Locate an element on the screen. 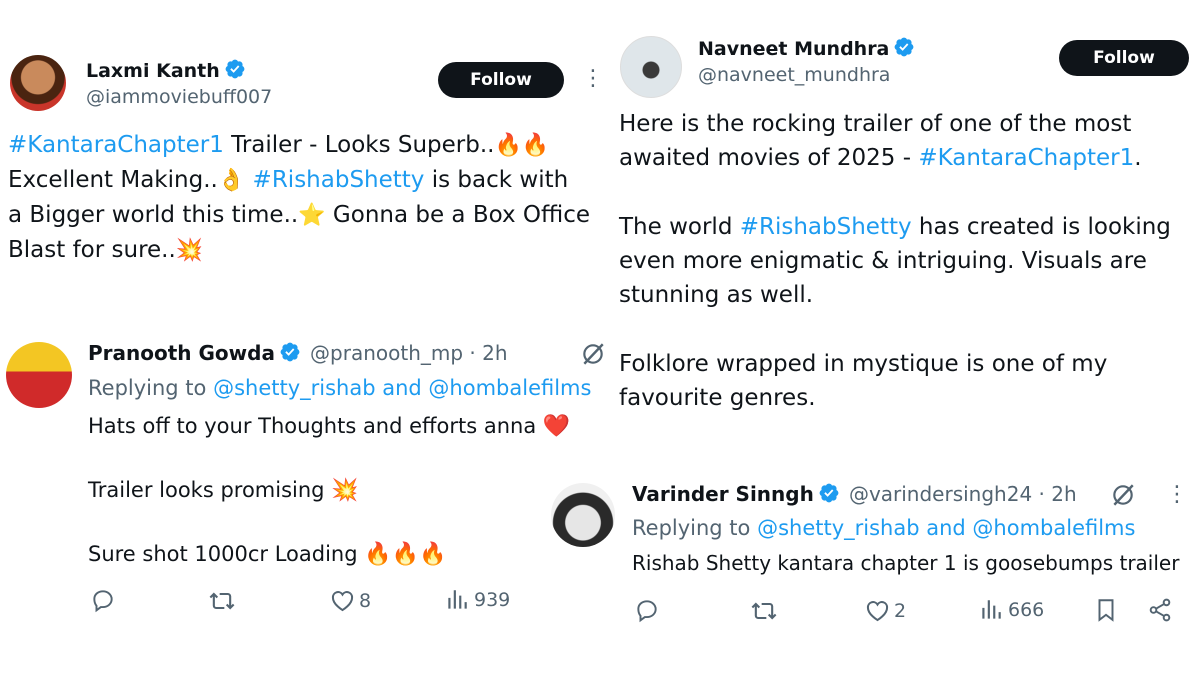 The width and height of the screenshot is (1200, 685). like-count: 8 is located at coordinates (365, 600).